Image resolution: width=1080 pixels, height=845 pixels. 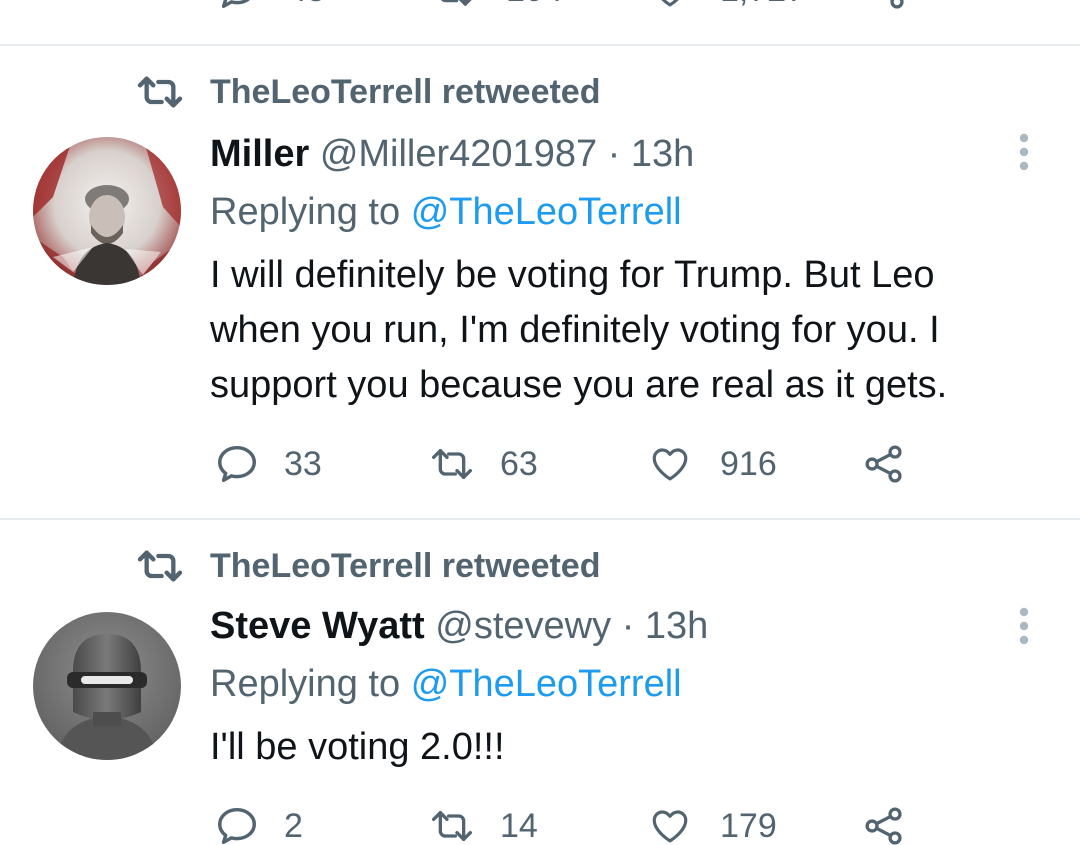 What do you see at coordinates (534, 5) in the screenshot?
I see `previous-retweet-count: 104` at bounding box center [534, 5].